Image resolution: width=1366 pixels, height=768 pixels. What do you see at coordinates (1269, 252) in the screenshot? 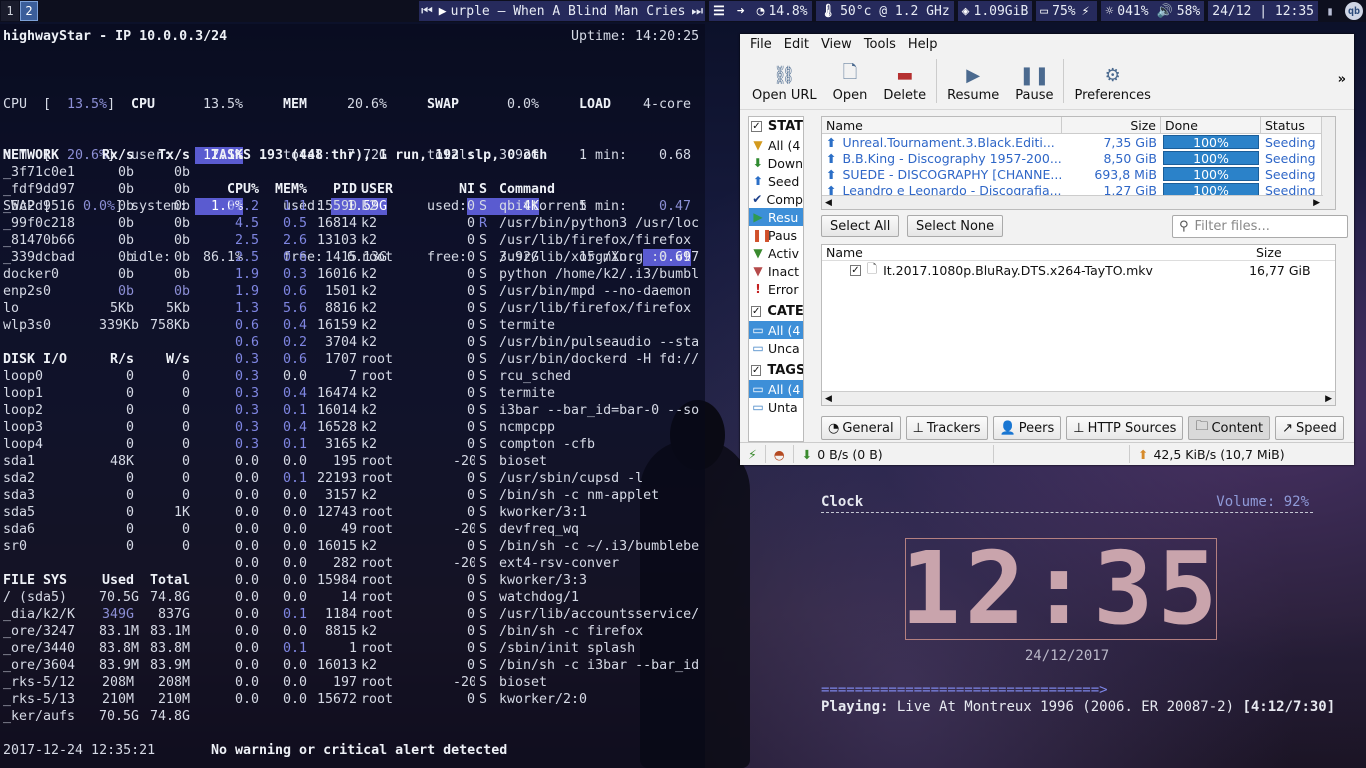
I see `content-col-size: Size` at bounding box center [1269, 252].